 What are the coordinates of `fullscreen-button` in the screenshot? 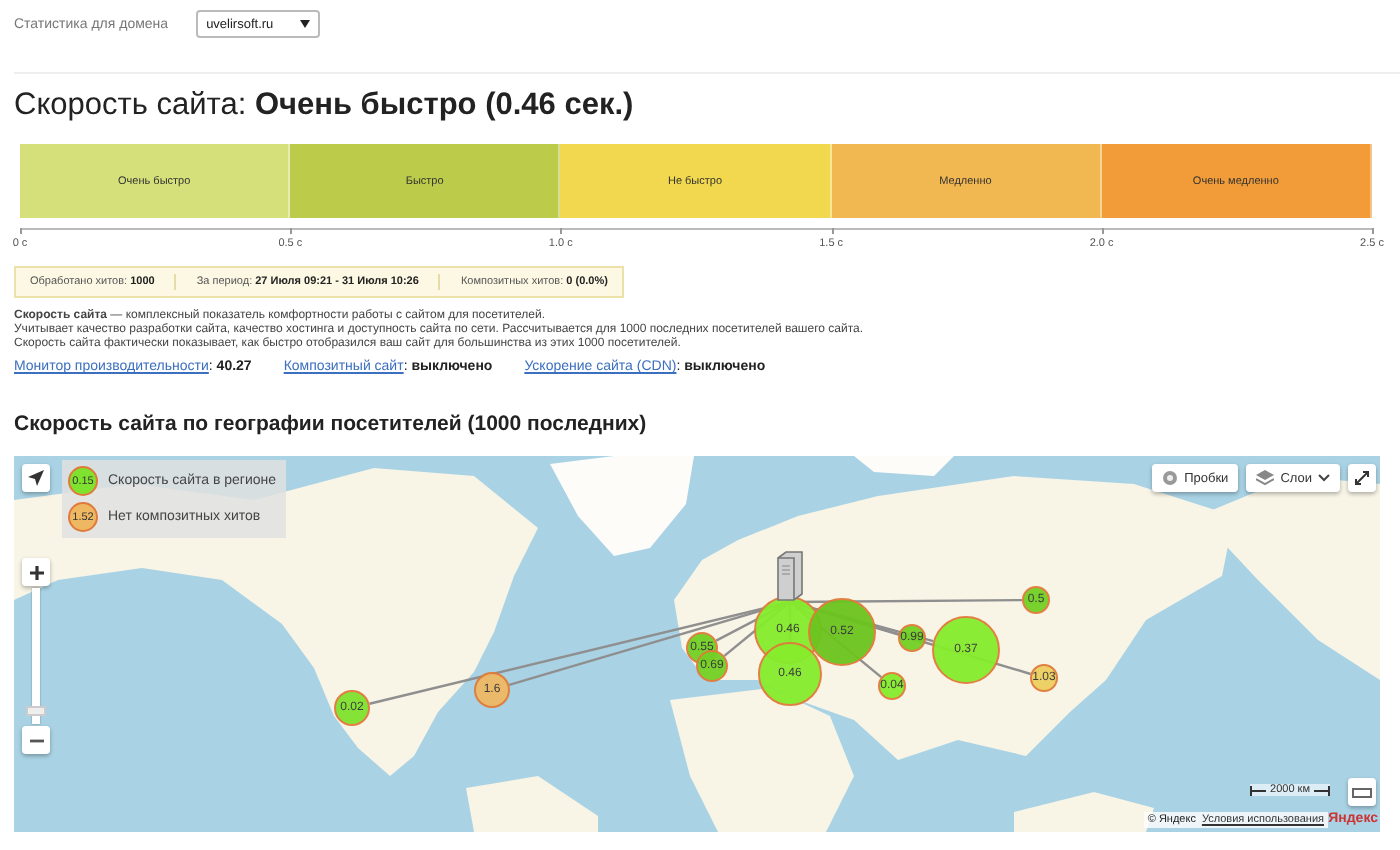 It's located at (1362, 478).